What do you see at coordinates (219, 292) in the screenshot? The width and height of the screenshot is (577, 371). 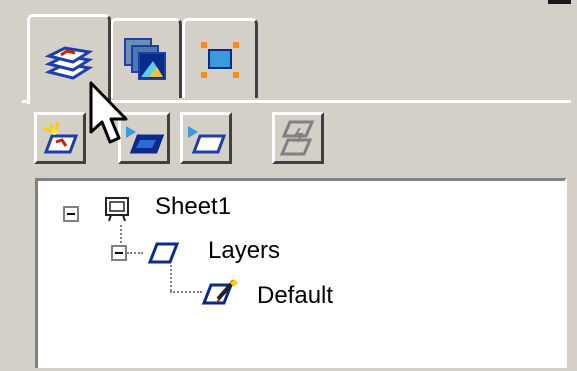 I see `default-layer-icon` at bounding box center [219, 292].